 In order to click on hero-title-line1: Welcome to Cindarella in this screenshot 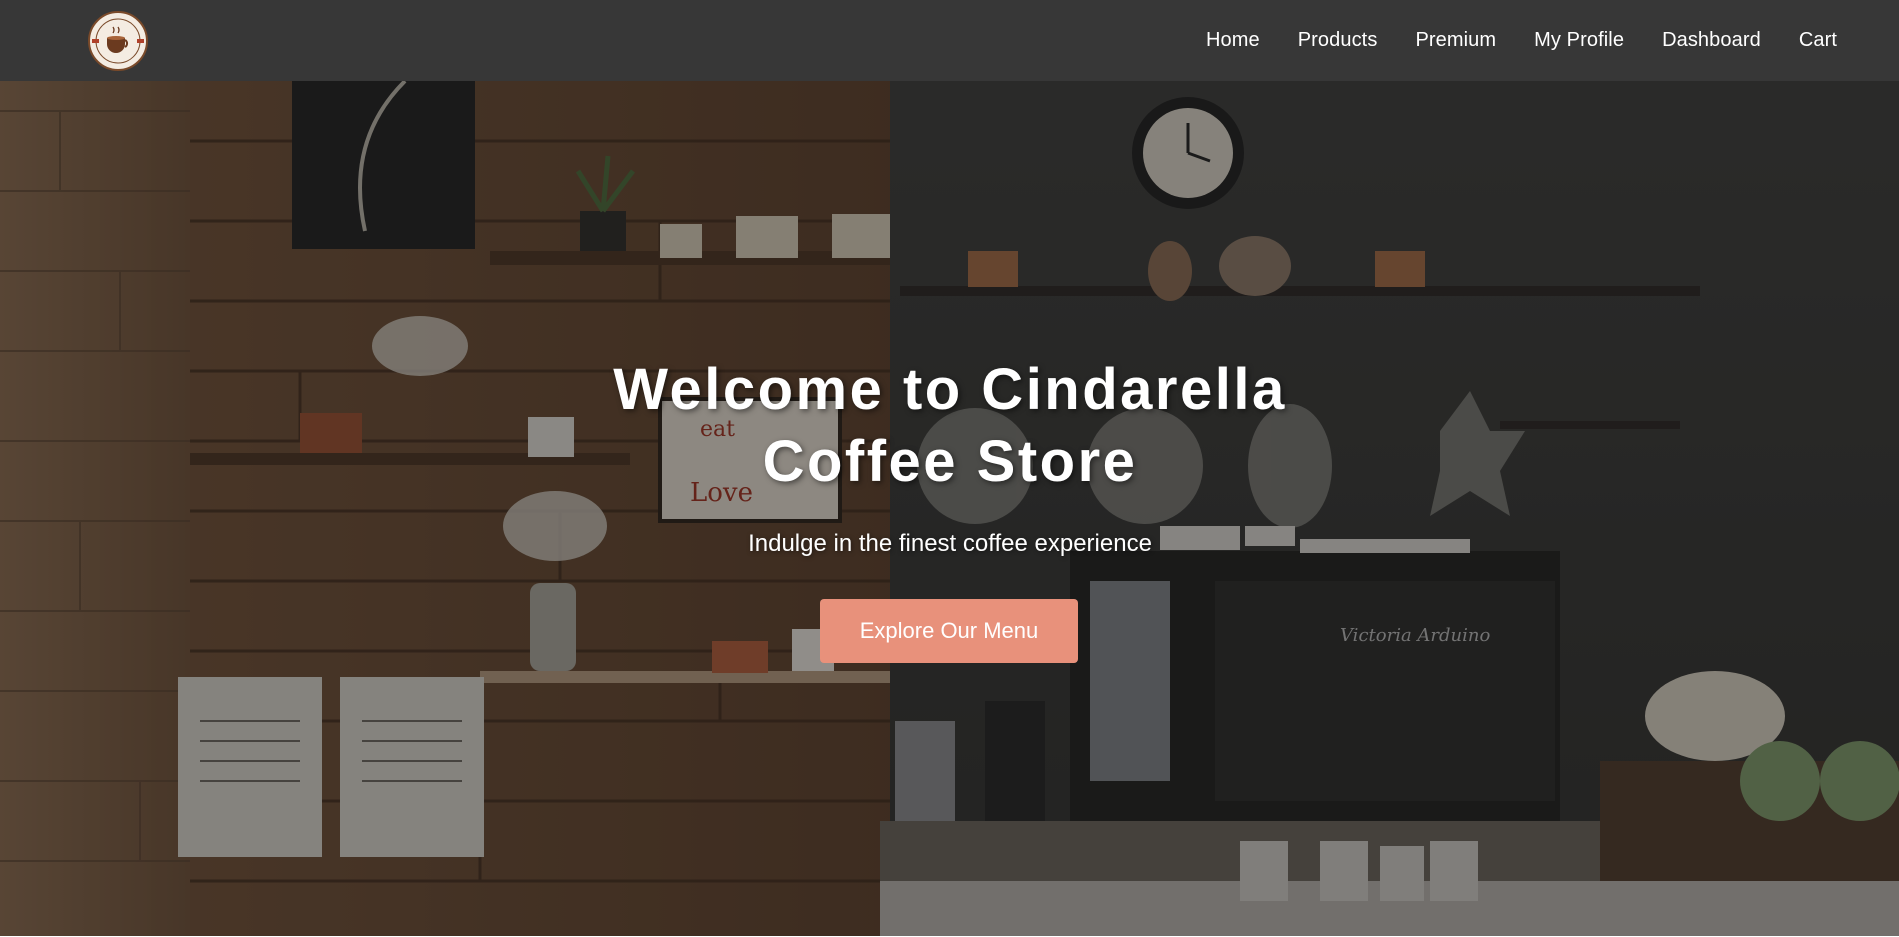, I will do `click(950, 389)`.